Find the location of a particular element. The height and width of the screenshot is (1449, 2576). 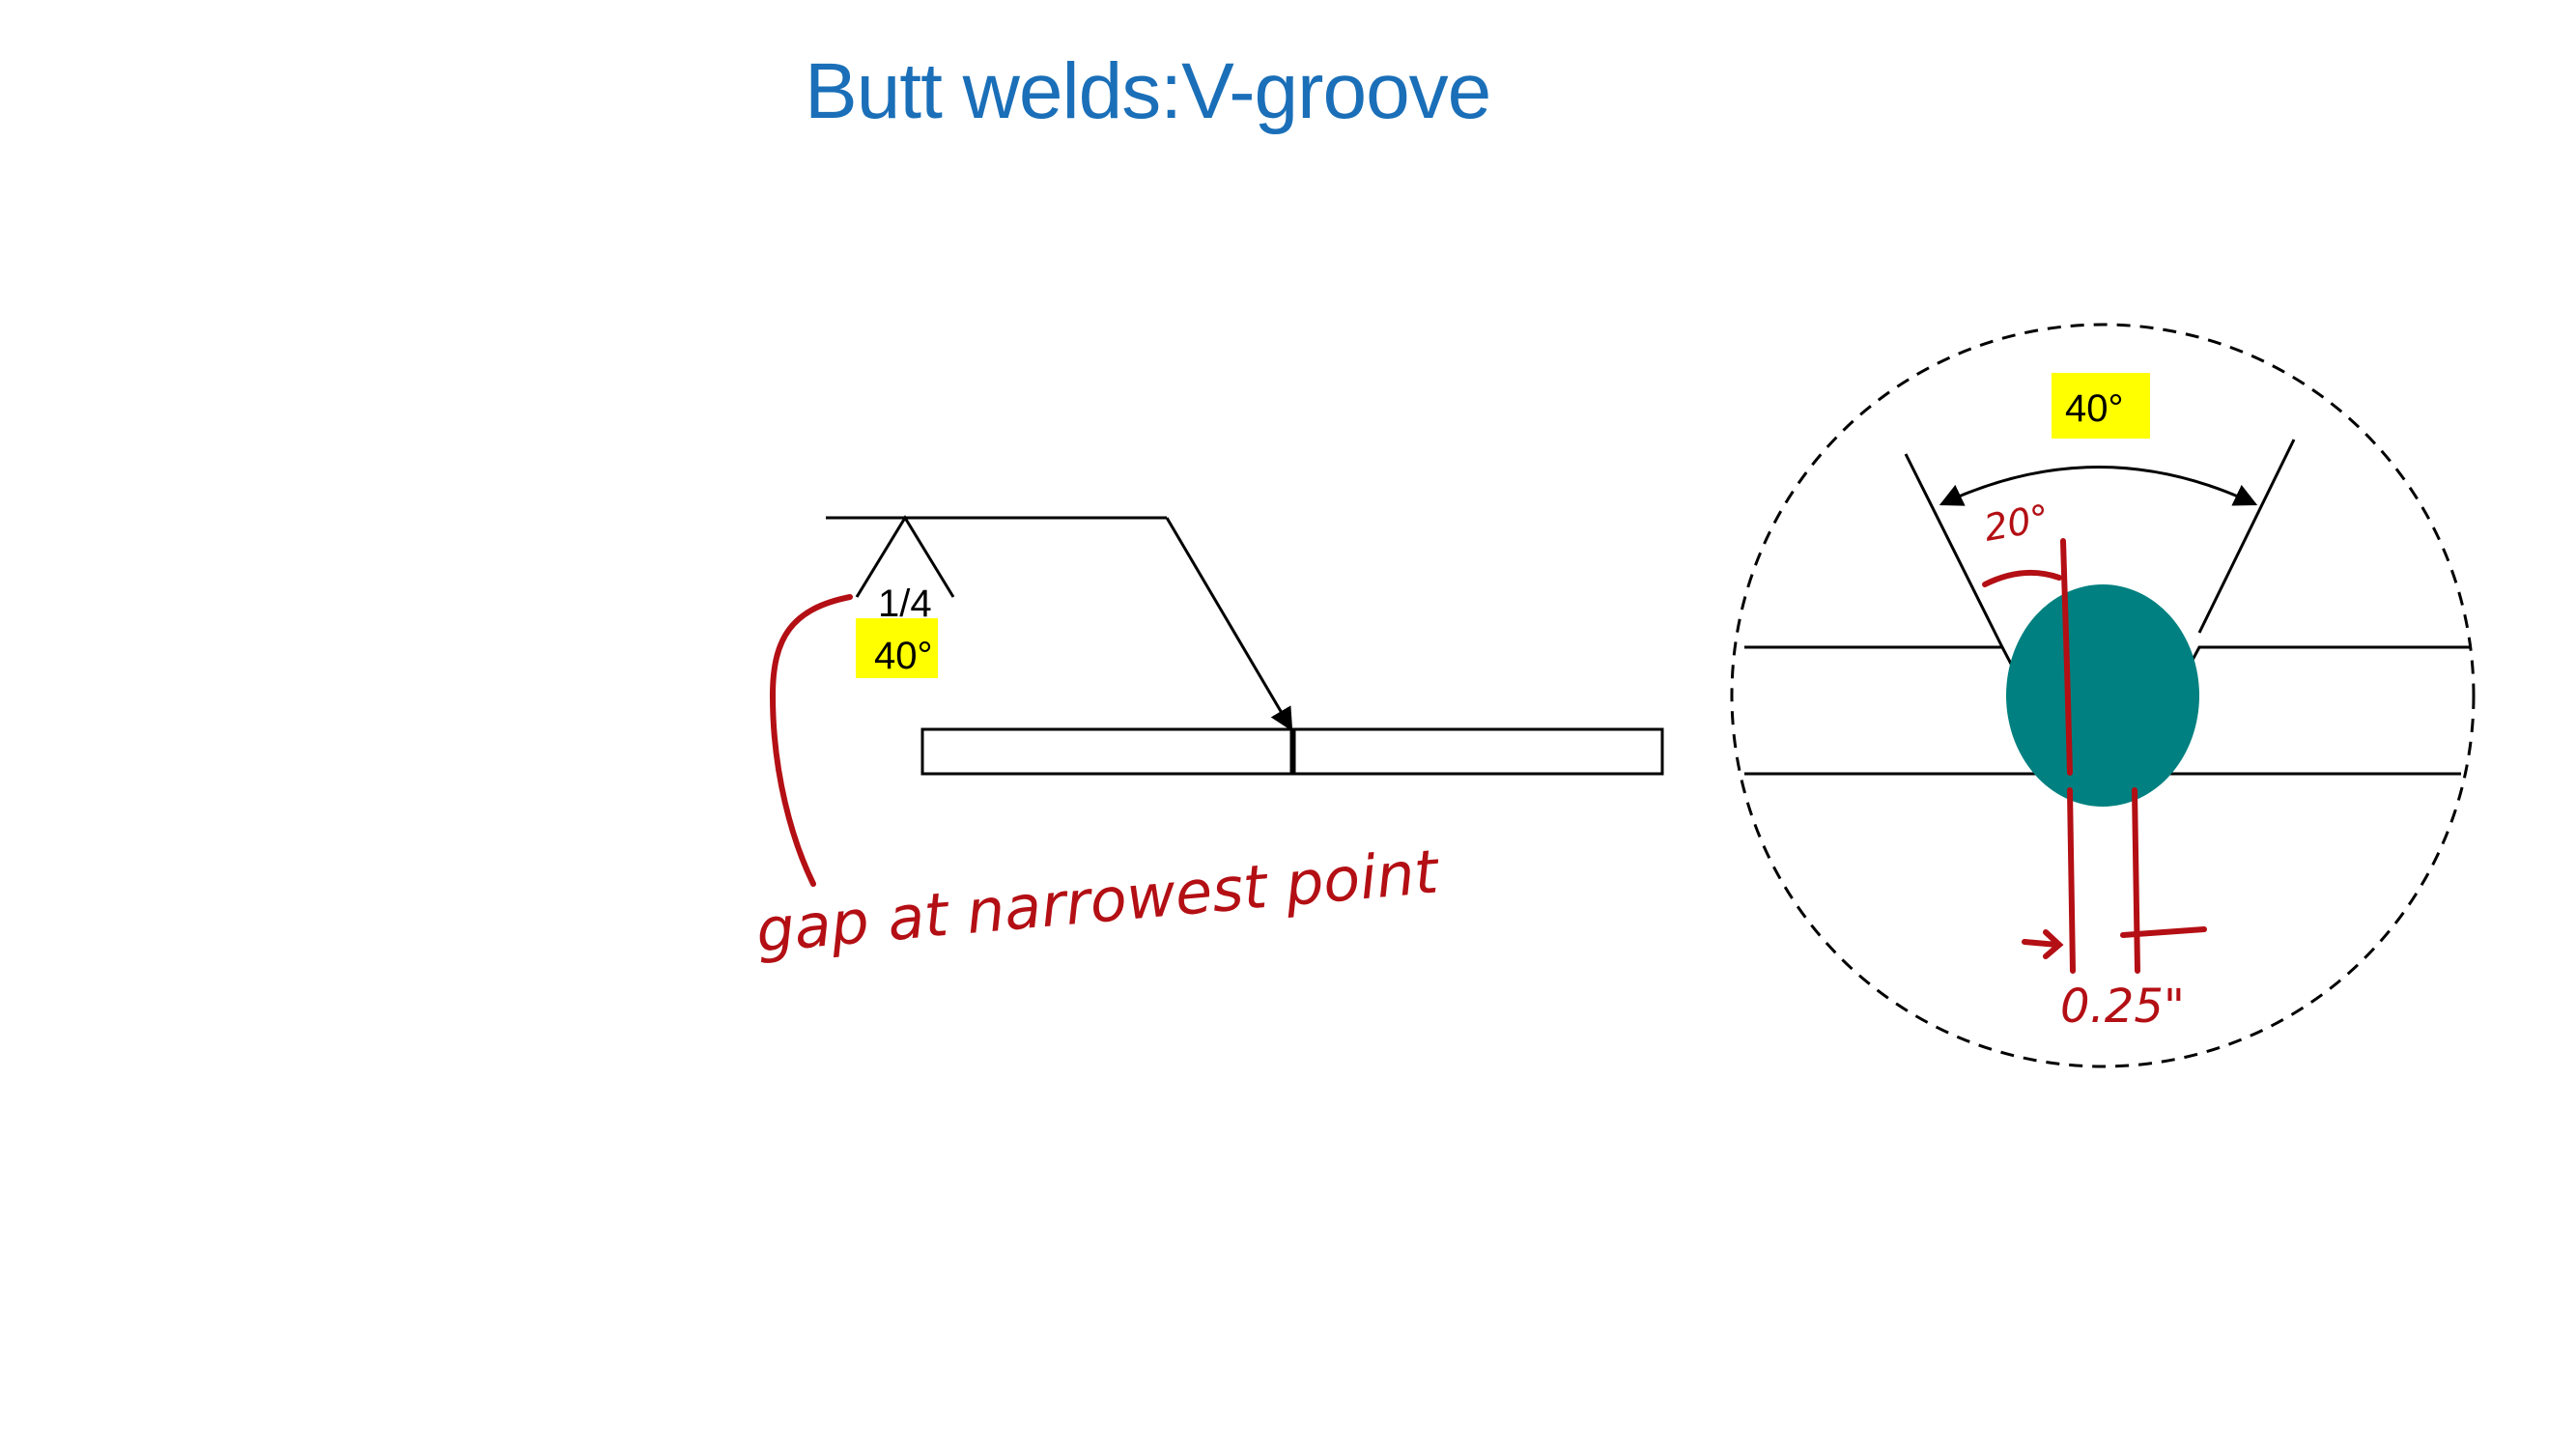

weld-size-label: 1/4 is located at coordinates (905, 603).